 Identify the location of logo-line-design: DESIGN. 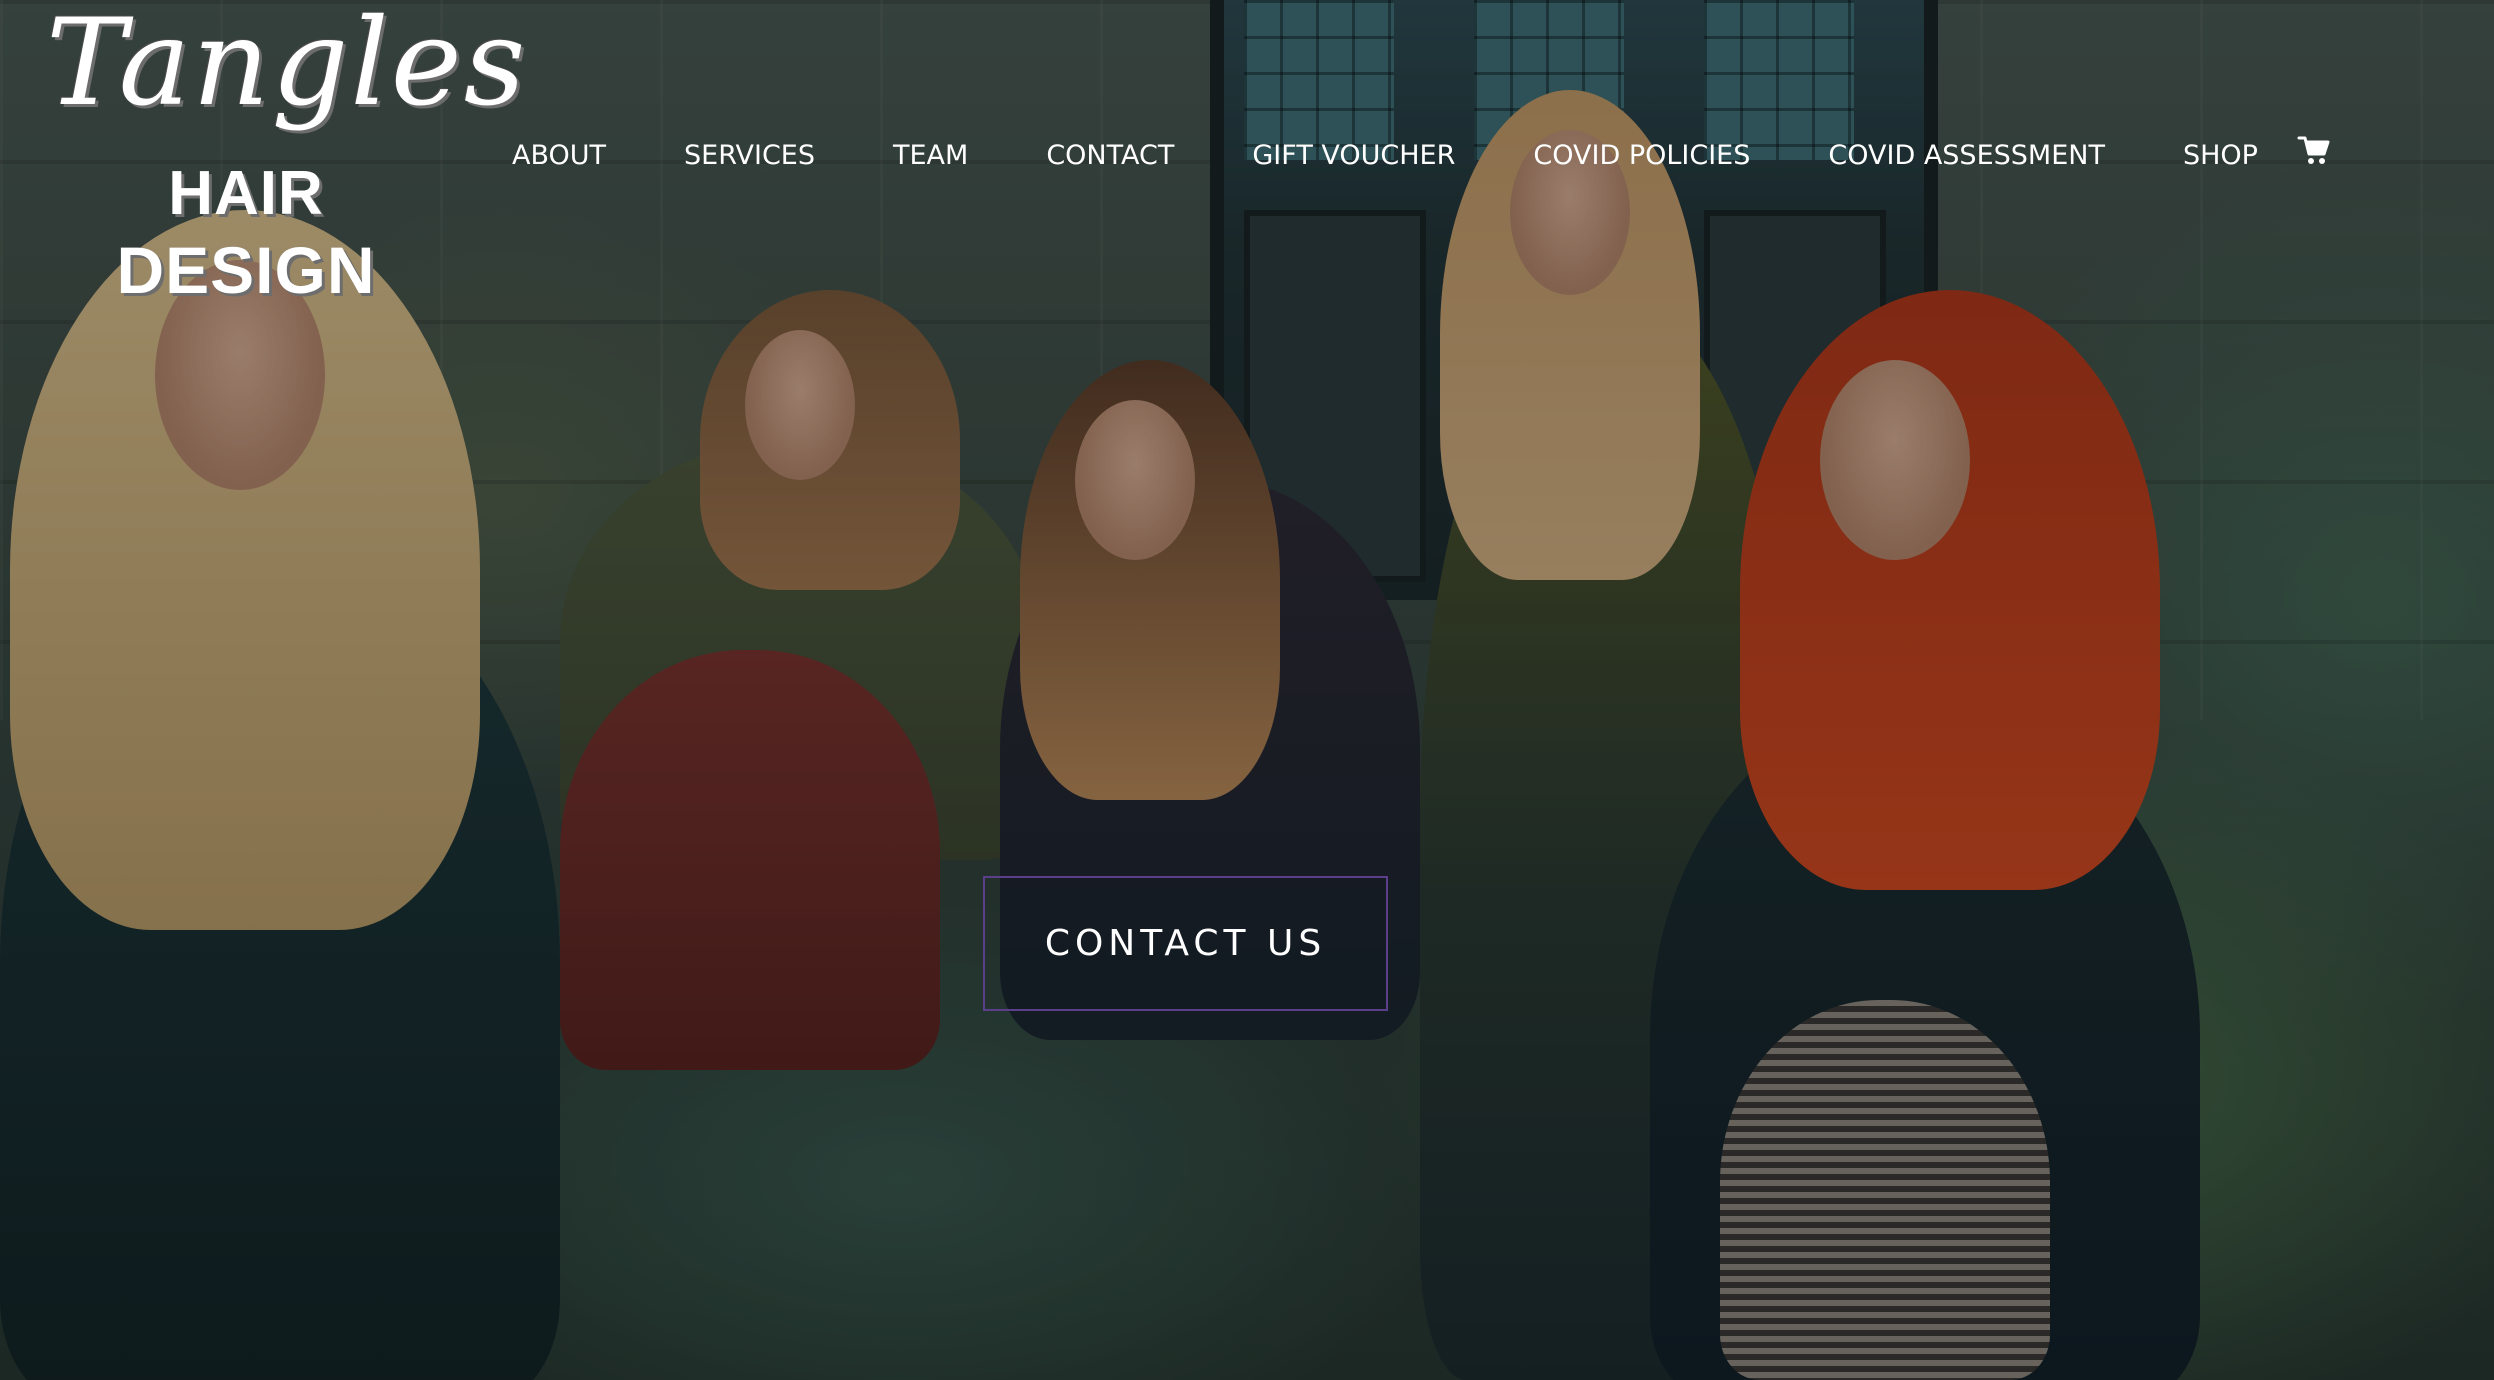
(246, 270).